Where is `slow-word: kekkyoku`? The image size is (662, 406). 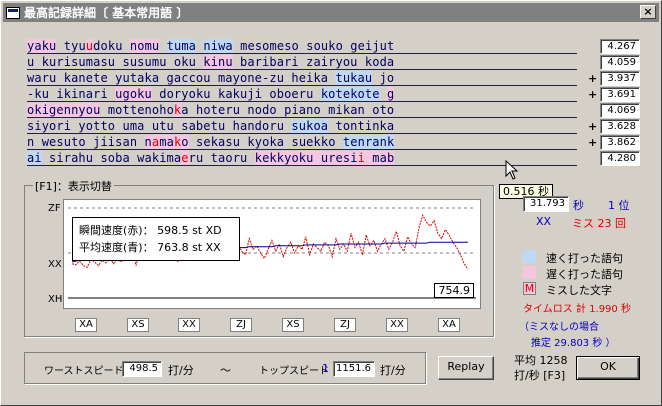
slow-word: kekkyoku is located at coordinates (284, 158).